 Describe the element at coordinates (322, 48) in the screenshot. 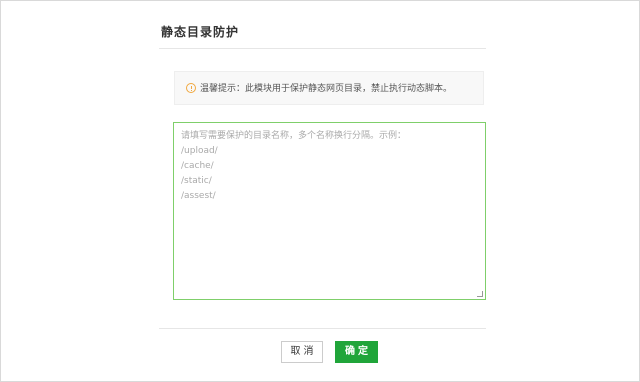

I see `title-divider` at that location.